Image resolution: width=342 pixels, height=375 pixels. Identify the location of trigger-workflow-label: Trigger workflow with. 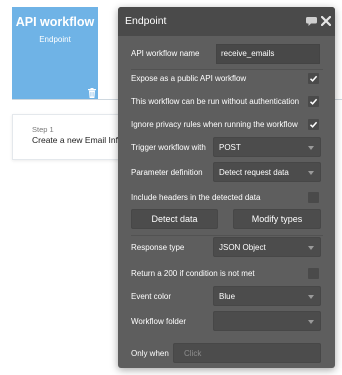
(168, 147).